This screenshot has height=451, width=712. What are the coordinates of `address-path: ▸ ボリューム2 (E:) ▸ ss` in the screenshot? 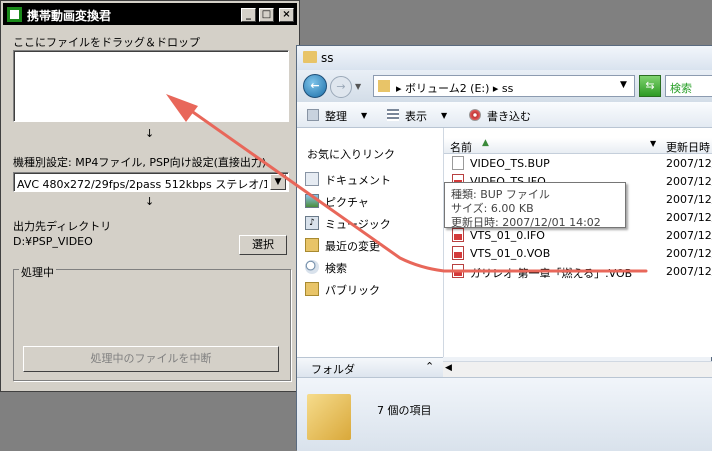 It's located at (455, 88).